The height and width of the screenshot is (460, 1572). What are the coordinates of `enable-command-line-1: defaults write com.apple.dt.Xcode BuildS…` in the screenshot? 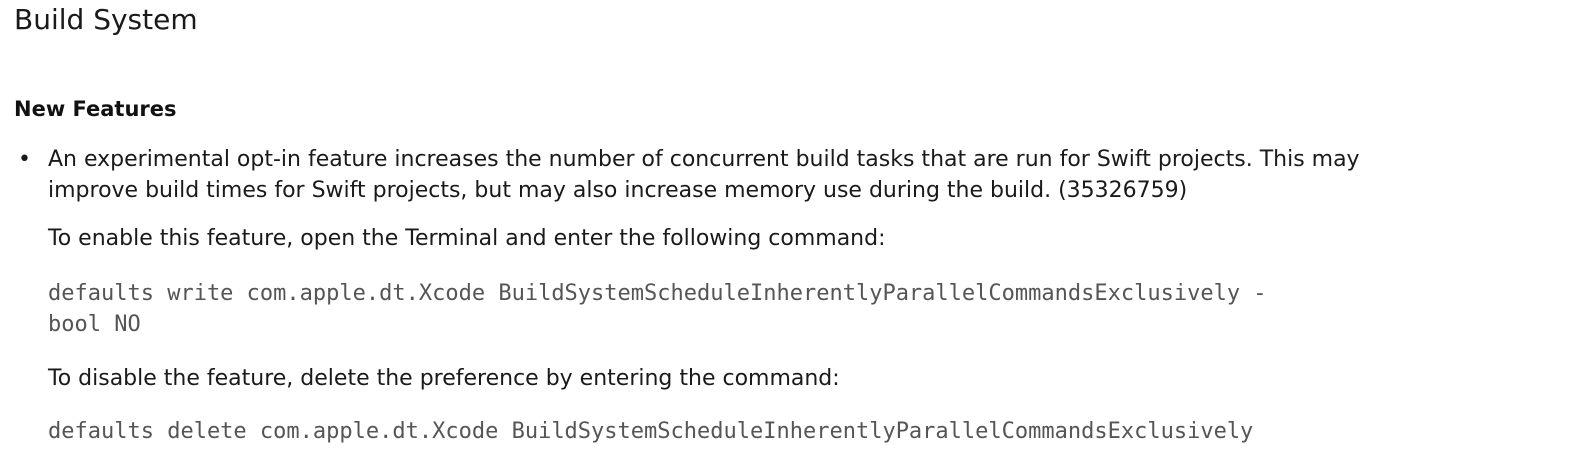 It's located at (657, 293).